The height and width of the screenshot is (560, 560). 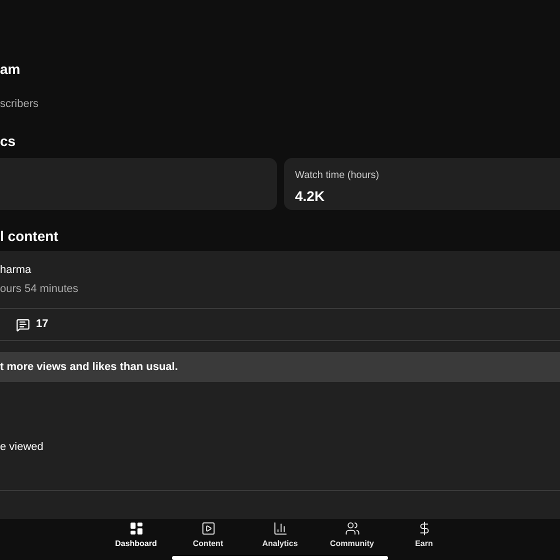 What do you see at coordinates (22, 447) in the screenshot?
I see `insight-text: e viewed` at bounding box center [22, 447].